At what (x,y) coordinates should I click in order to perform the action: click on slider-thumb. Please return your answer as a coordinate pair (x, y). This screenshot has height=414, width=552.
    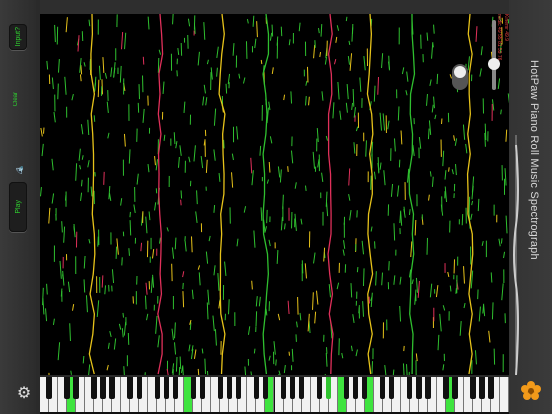
    Looking at the image, I should click on (494, 64).